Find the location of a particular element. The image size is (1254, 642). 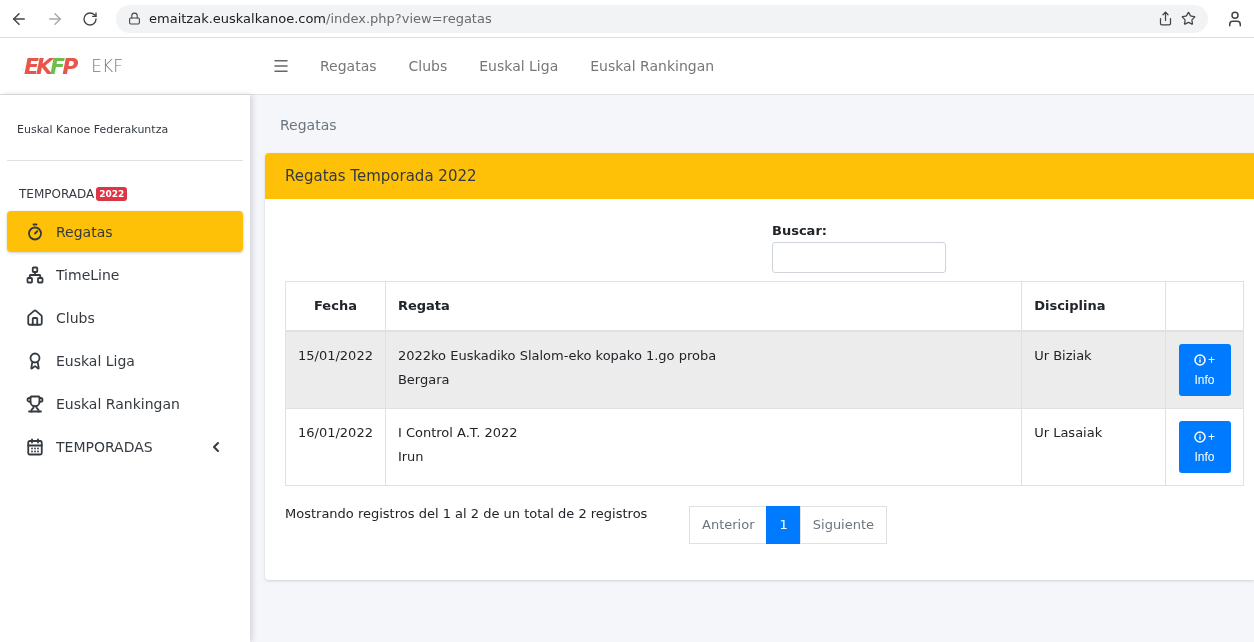

nav-link: Euskal Rankingan is located at coordinates (652, 66).